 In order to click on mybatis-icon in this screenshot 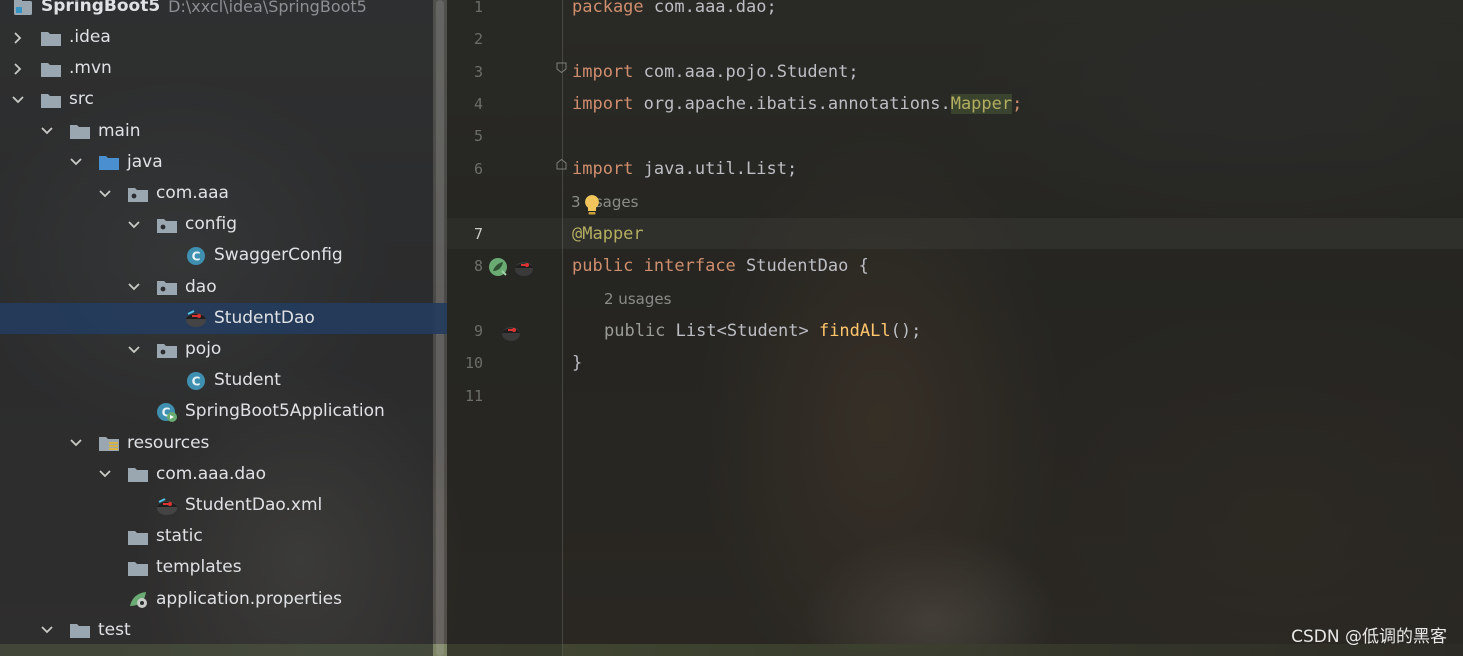, I will do `click(196, 318)`.